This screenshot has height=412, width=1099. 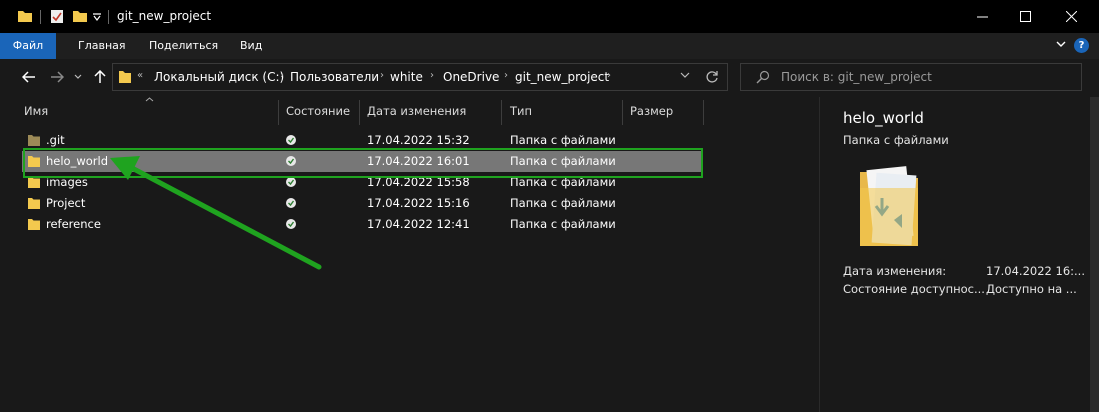 I want to click on details-subtitle: Папка с файлами, so click(x=896, y=140).